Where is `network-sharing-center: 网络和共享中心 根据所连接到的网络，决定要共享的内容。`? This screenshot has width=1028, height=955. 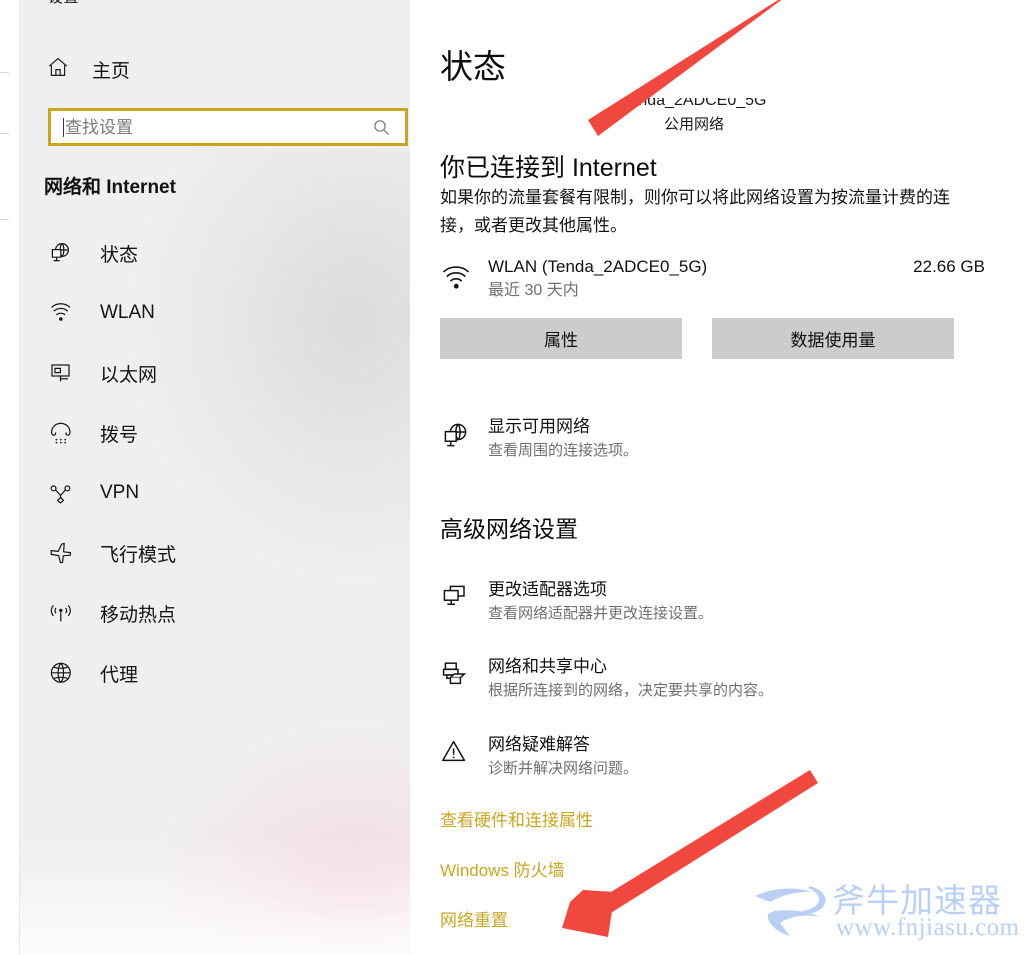 network-sharing-center: 网络和共享中心 根据所连接到的网络，决定要共享的内容。 is located at coordinates (710, 679).